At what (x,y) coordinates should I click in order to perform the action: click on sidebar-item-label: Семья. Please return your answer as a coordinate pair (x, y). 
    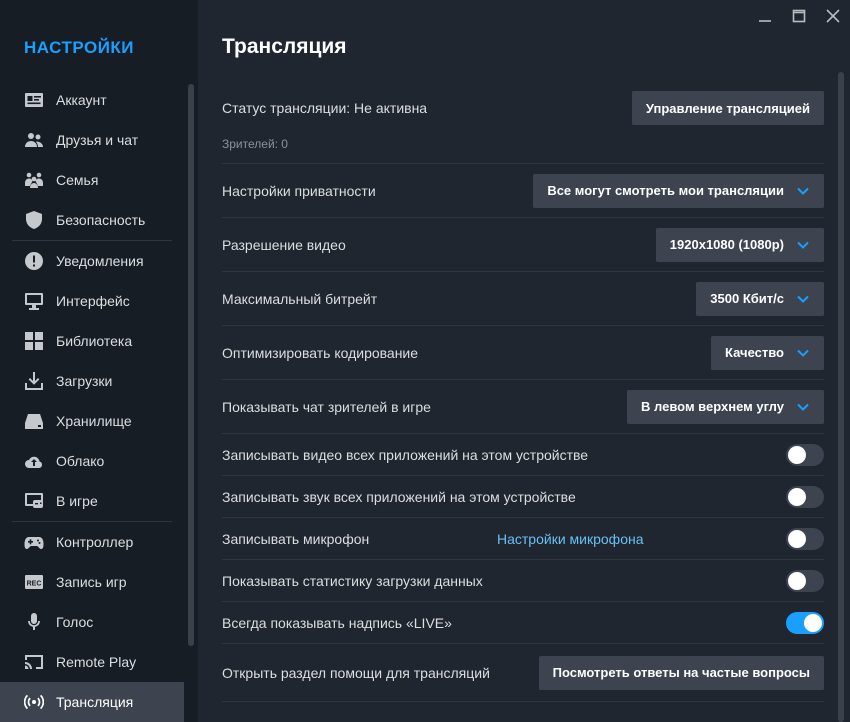
    Looking at the image, I should click on (77, 180).